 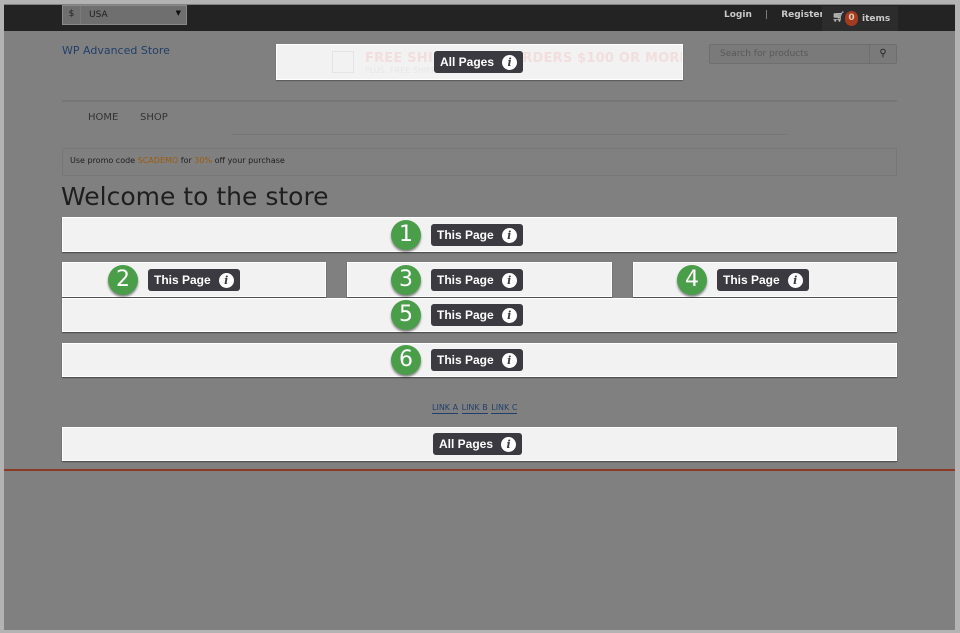 What do you see at coordinates (158, 160) in the screenshot?
I see `promo-code: SCADEMO` at bounding box center [158, 160].